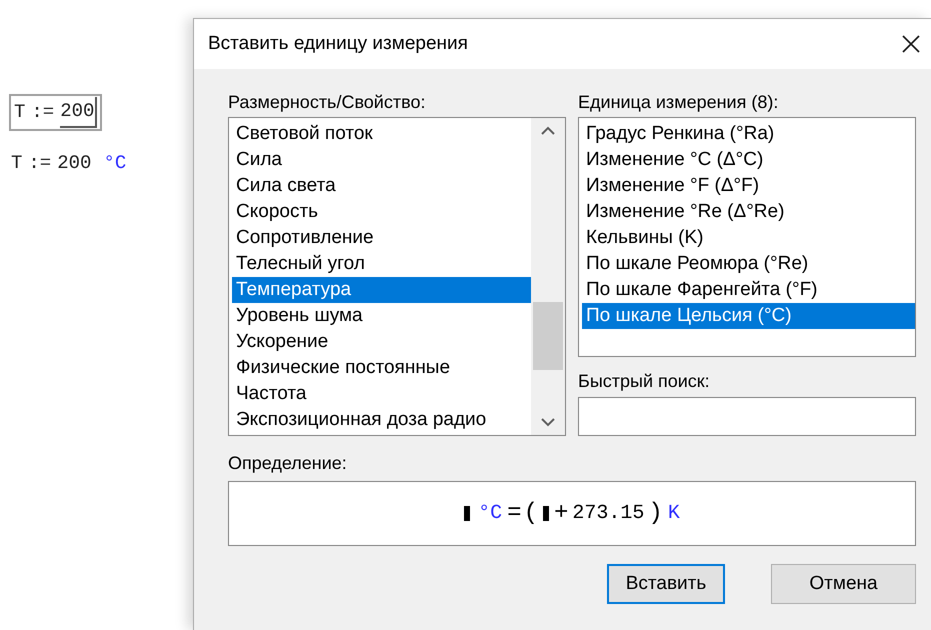 This screenshot has width=931, height=630. What do you see at coordinates (531, 513) in the screenshot?
I see `operator: (` at bounding box center [531, 513].